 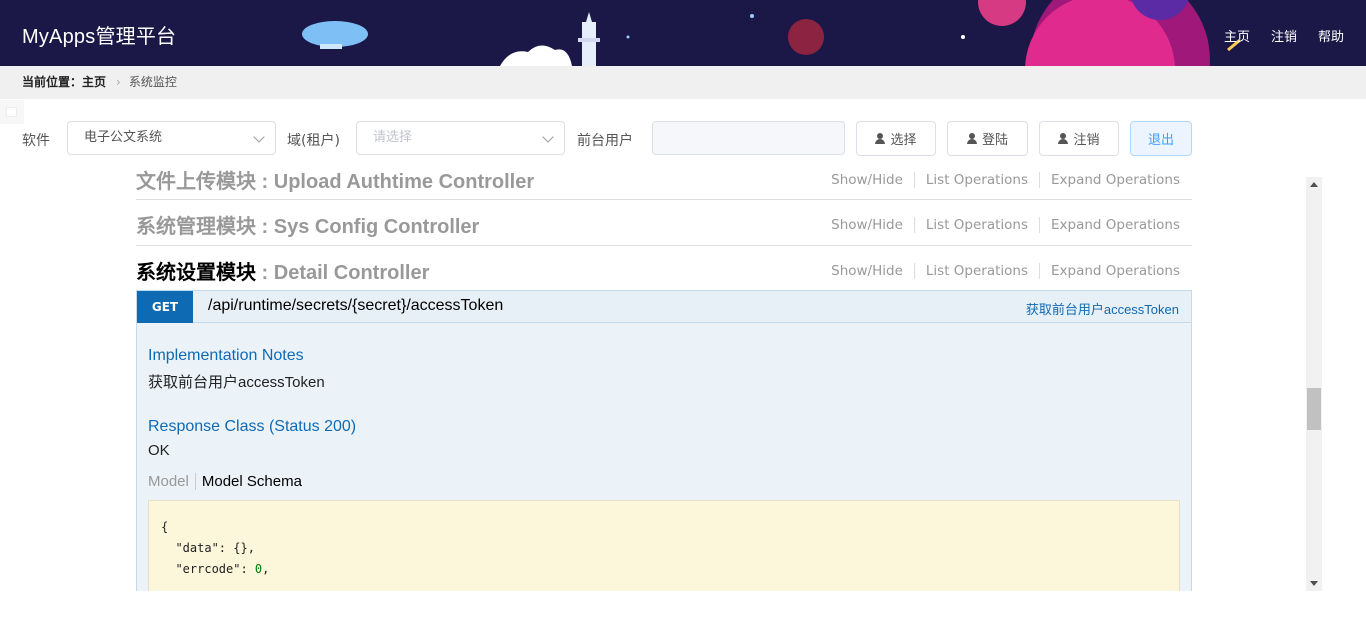 I want to click on resource-title-cn: 系统设置模块, so click(x=196, y=273).